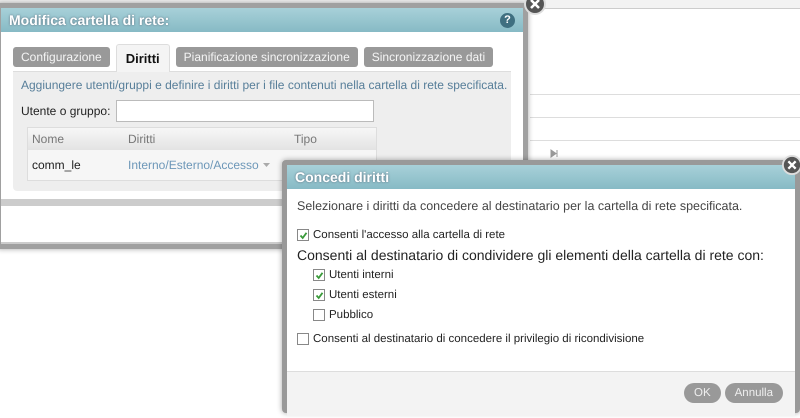 The image size is (800, 418). Describe the element at coordinates (753, 393) in the screenshot. I see `dialog-button: Annulla` at that location.